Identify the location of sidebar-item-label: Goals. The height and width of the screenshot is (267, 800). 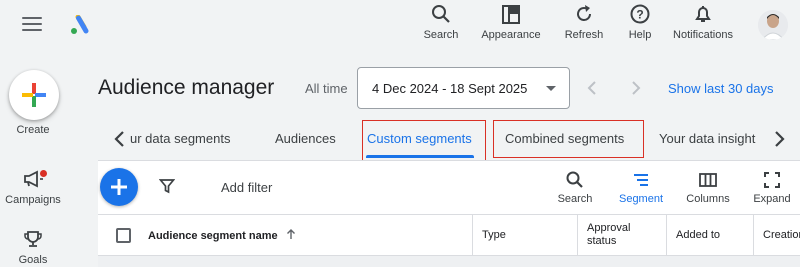
(33, 260).